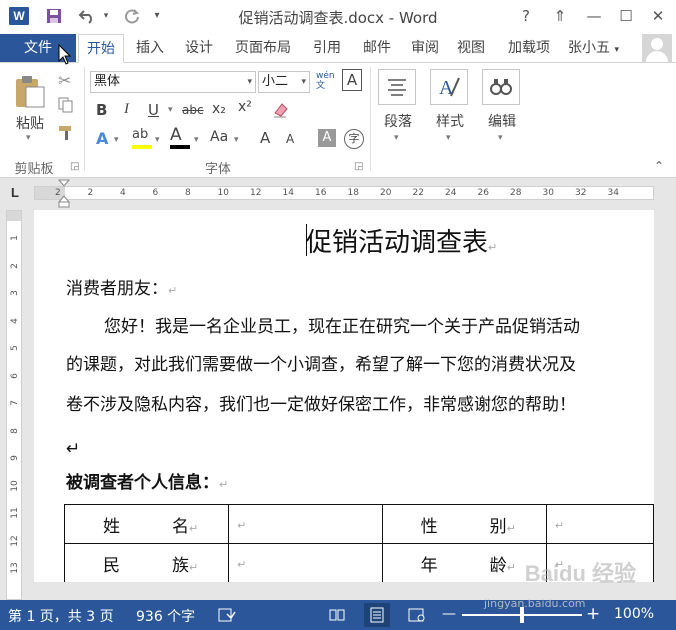 The image size is (676, 630). I want to click on styles-icon: A, so click(449, 87).